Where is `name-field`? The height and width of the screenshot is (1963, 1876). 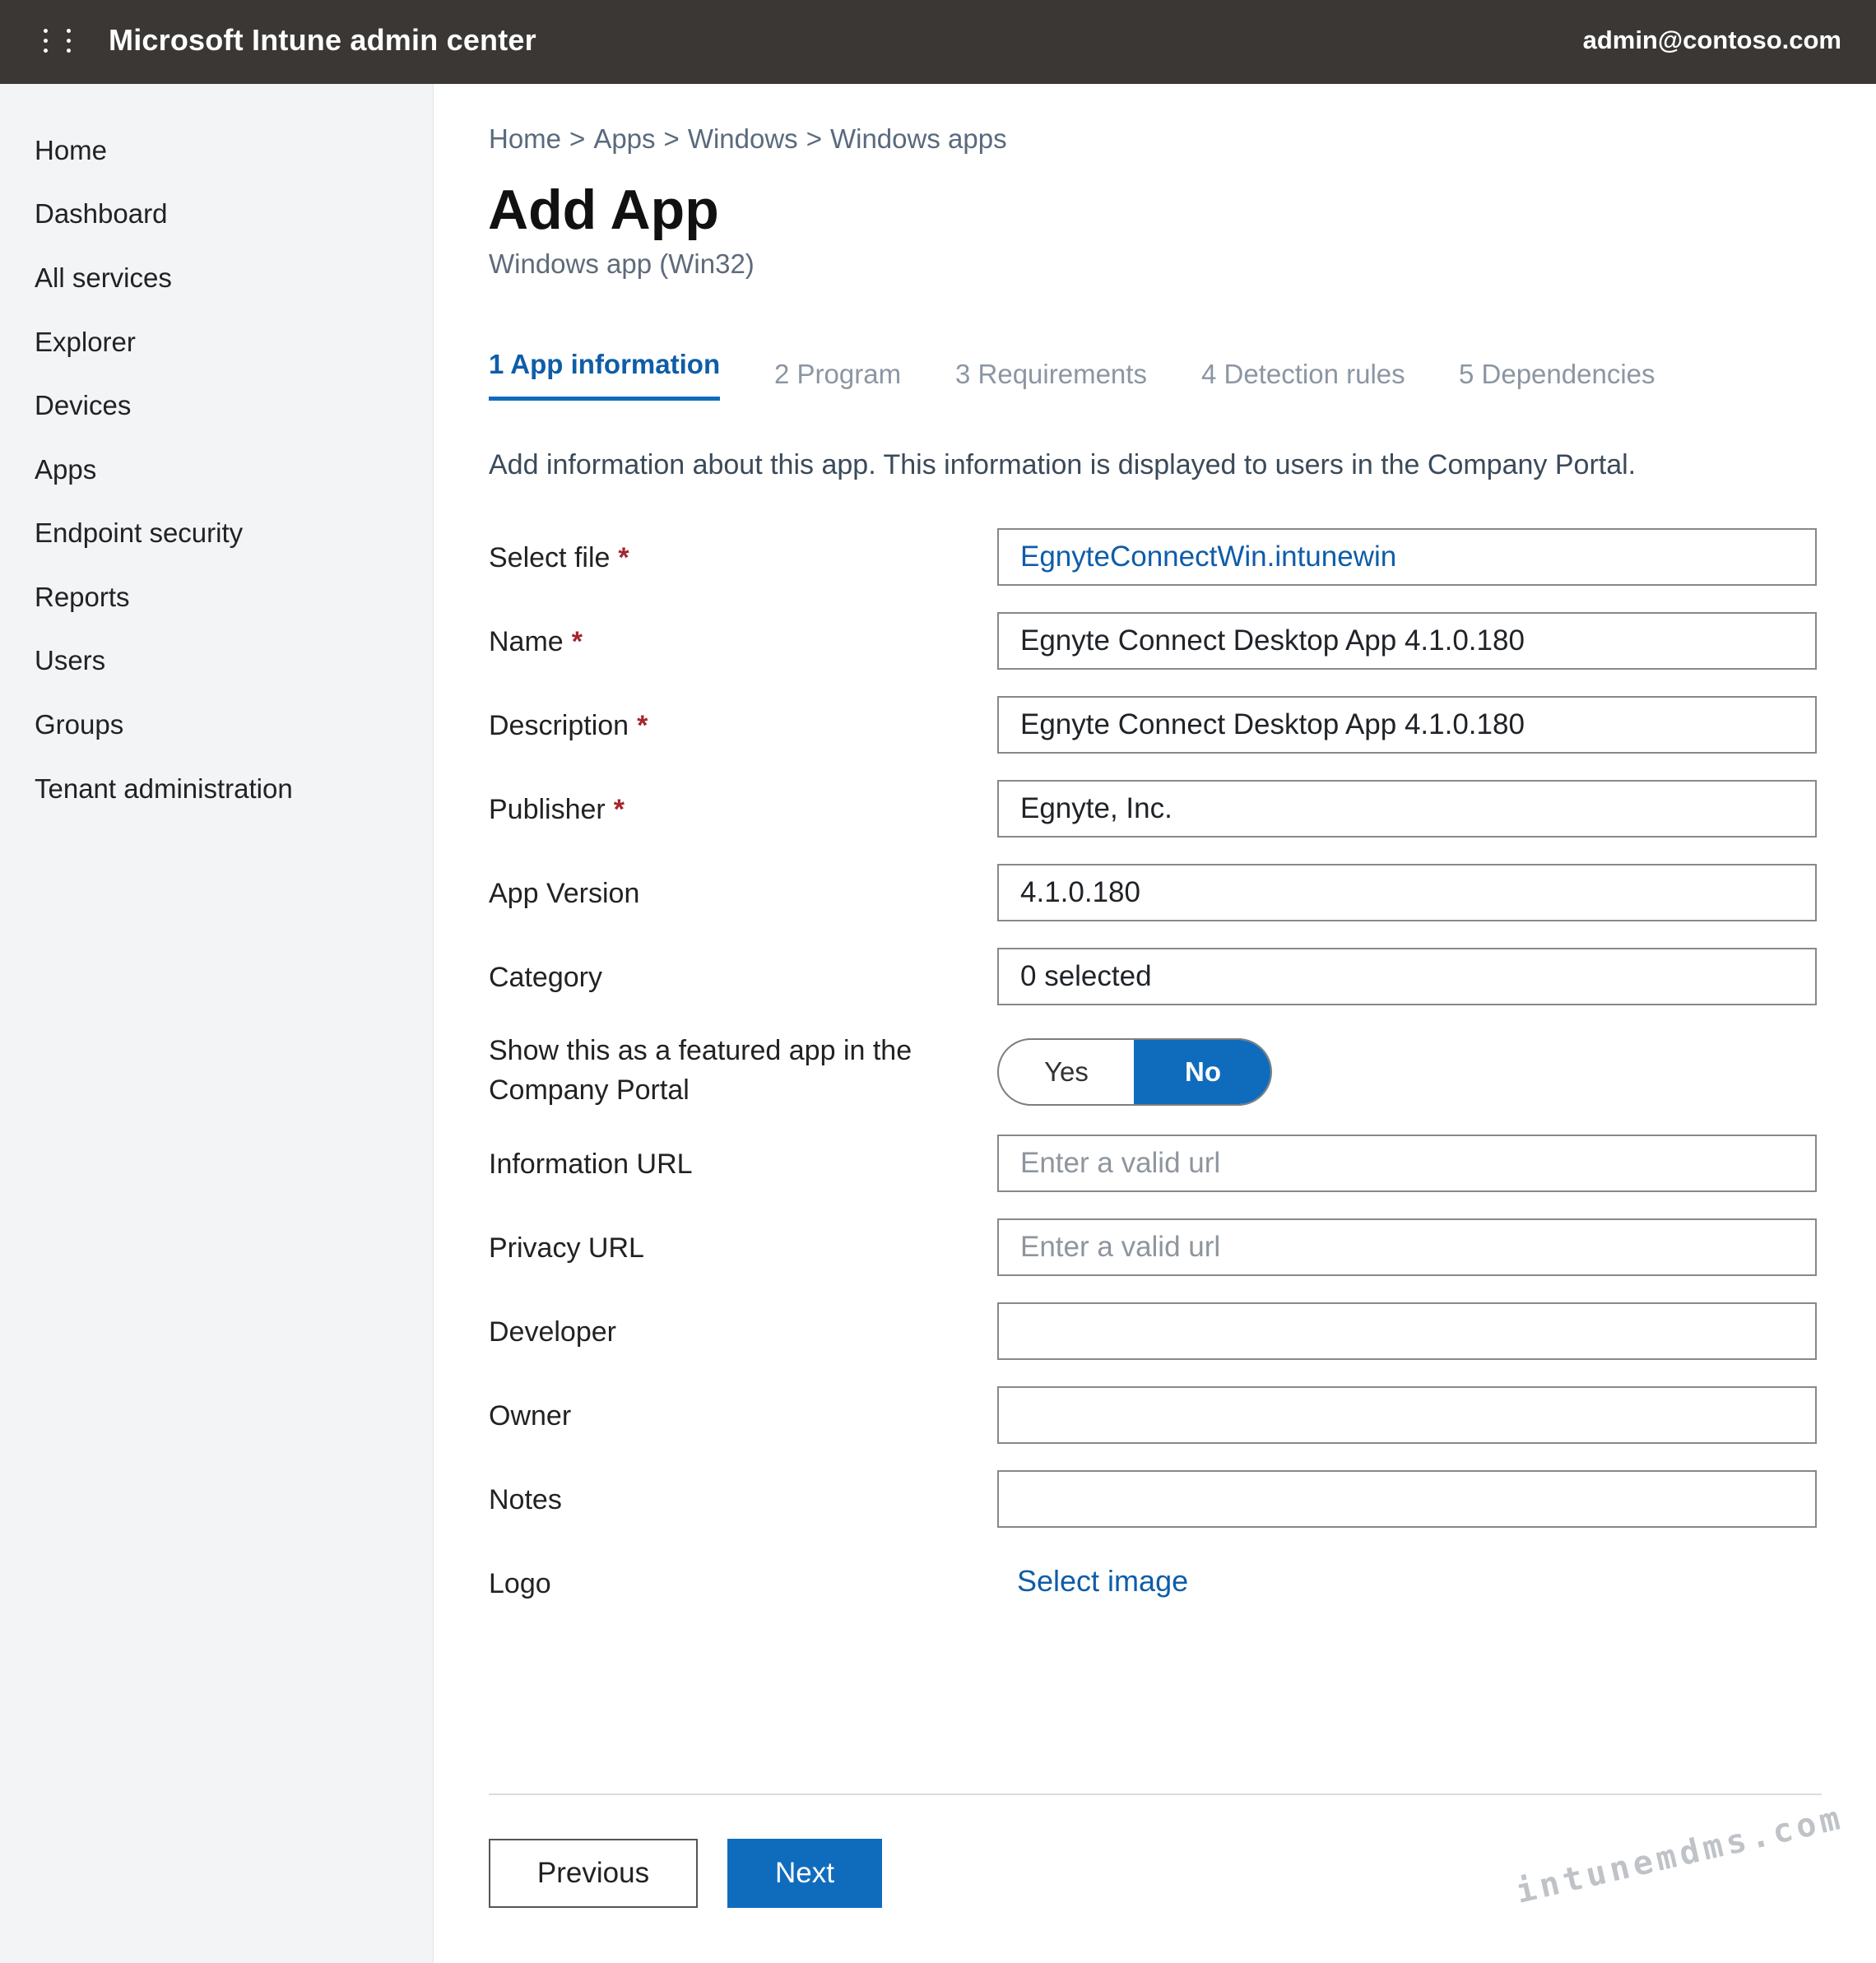
name-field is located at coordinates (1407, 641).